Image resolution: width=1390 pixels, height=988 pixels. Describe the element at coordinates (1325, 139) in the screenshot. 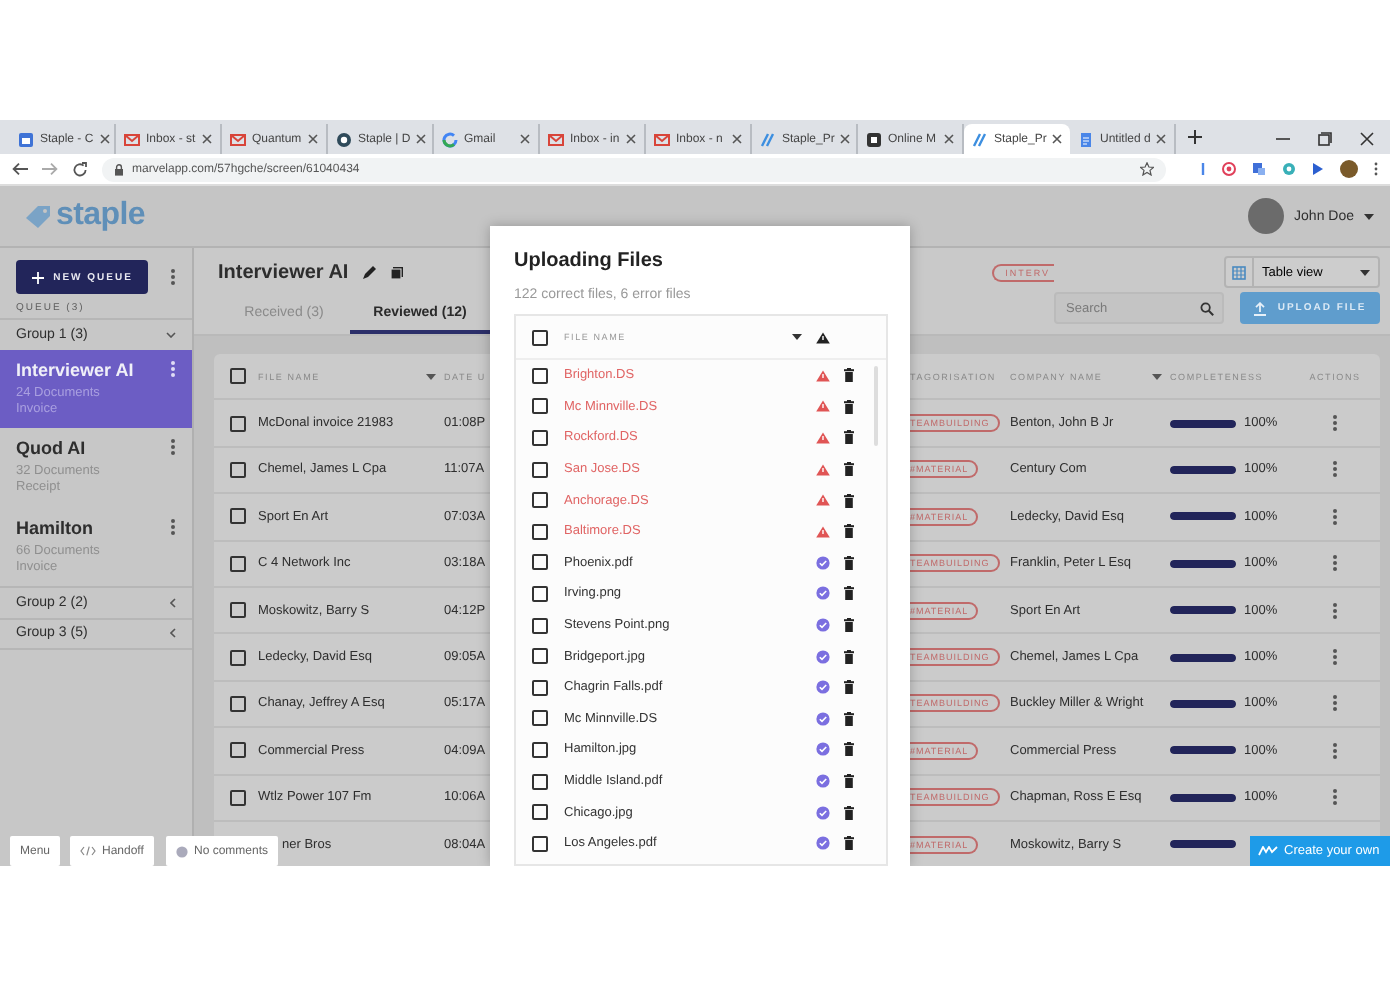

I see `restore-icon` at that location.